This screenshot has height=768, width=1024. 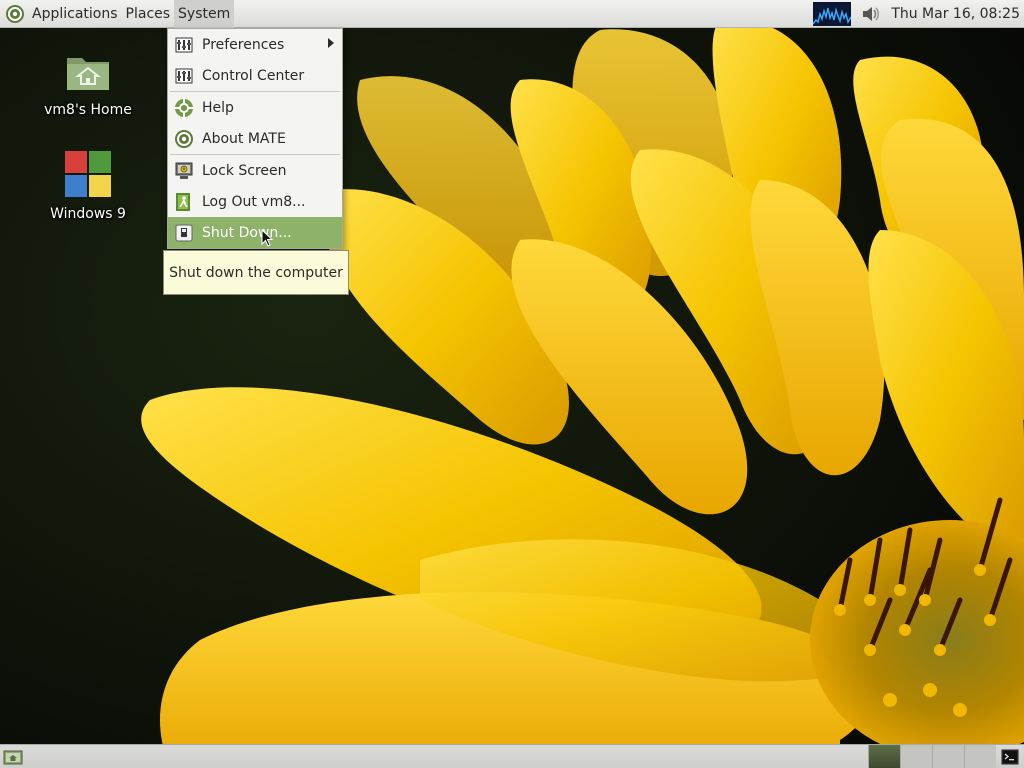 I want to click on desktop-icon-windows9: Windows 9, so click(x=88, y=186).